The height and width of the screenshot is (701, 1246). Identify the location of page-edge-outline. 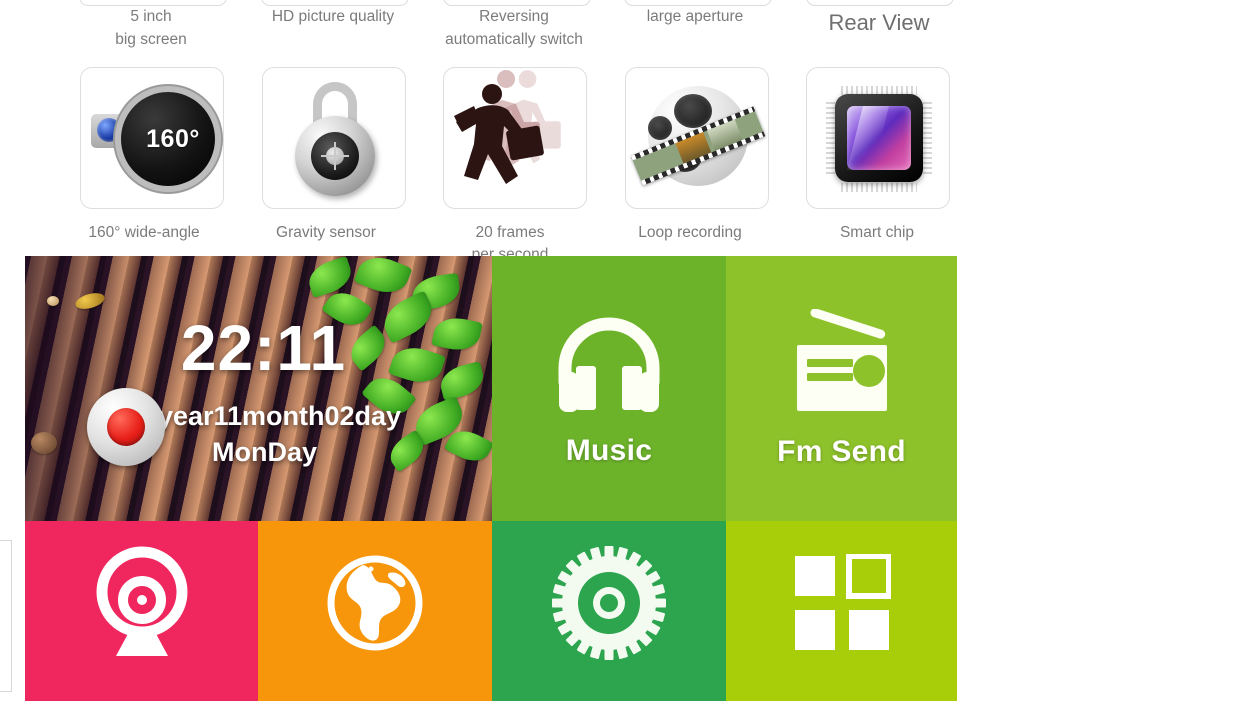
(6, 616).